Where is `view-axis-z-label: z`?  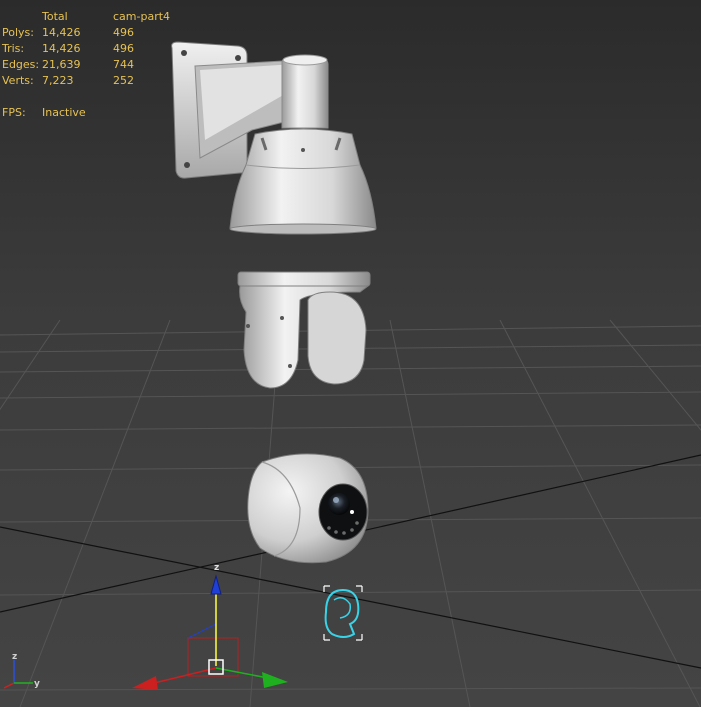 view-axis-z-label: z is located at coordinates (14, 657).